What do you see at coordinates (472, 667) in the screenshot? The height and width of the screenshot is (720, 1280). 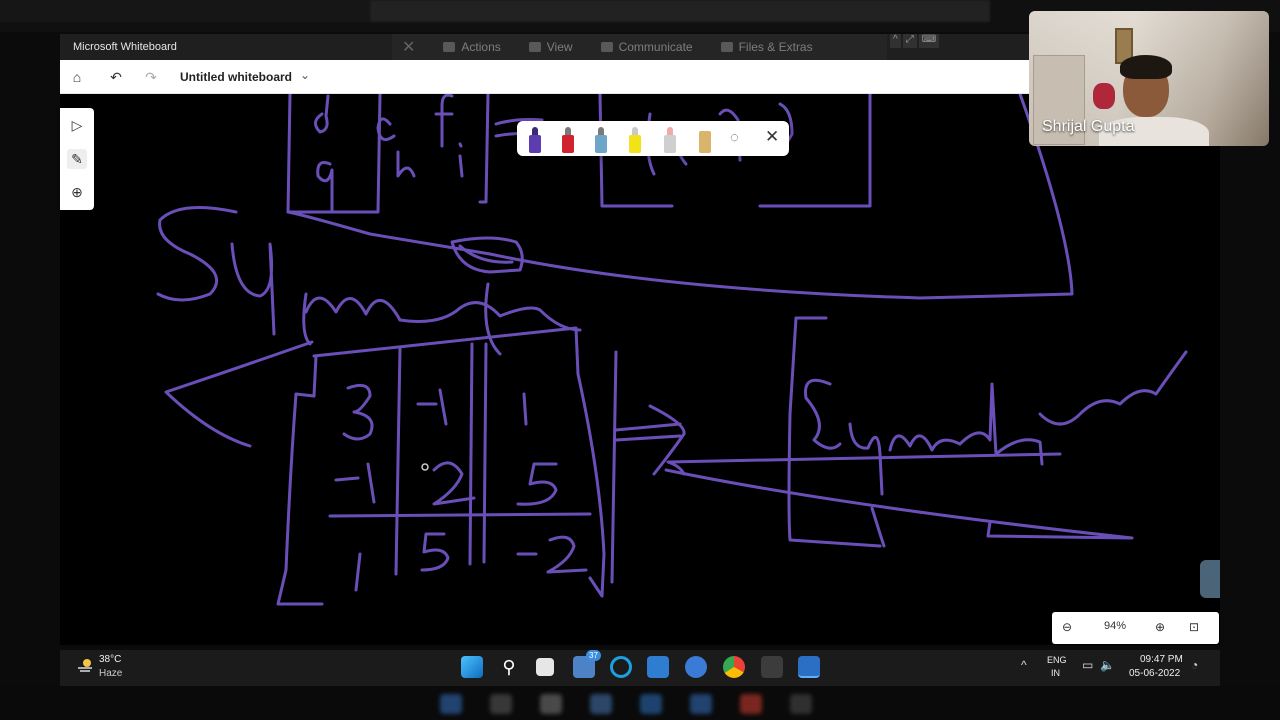 I see `windows-start-icon` at bounding box center [472, 667].